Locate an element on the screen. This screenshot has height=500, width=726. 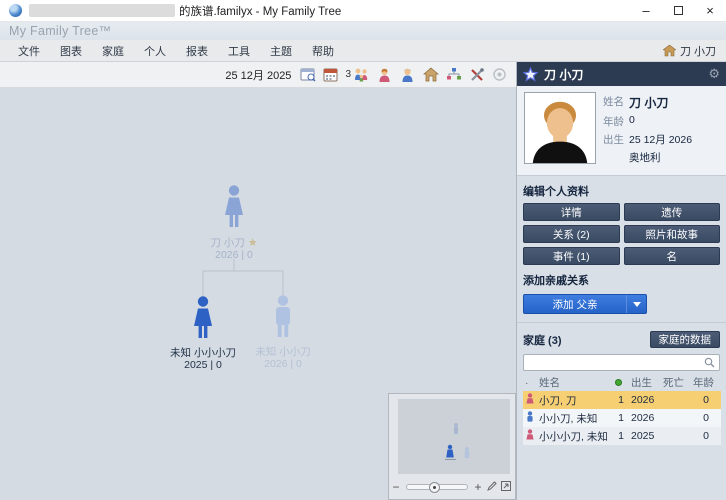
family-row-selected: 小刀, 刀 1 2026 0 is located at coordinates (622, 400).